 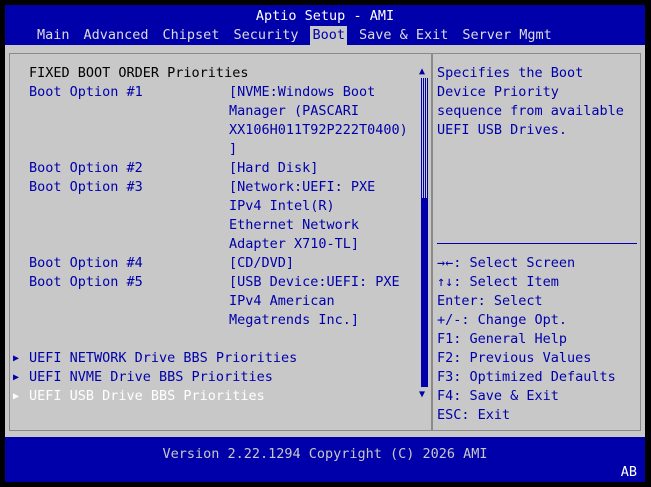 What do you see at coordinates (422, 72) in the screenshot?
I see `scroll-up-icon: ▲` at bounding box center [422, 72].